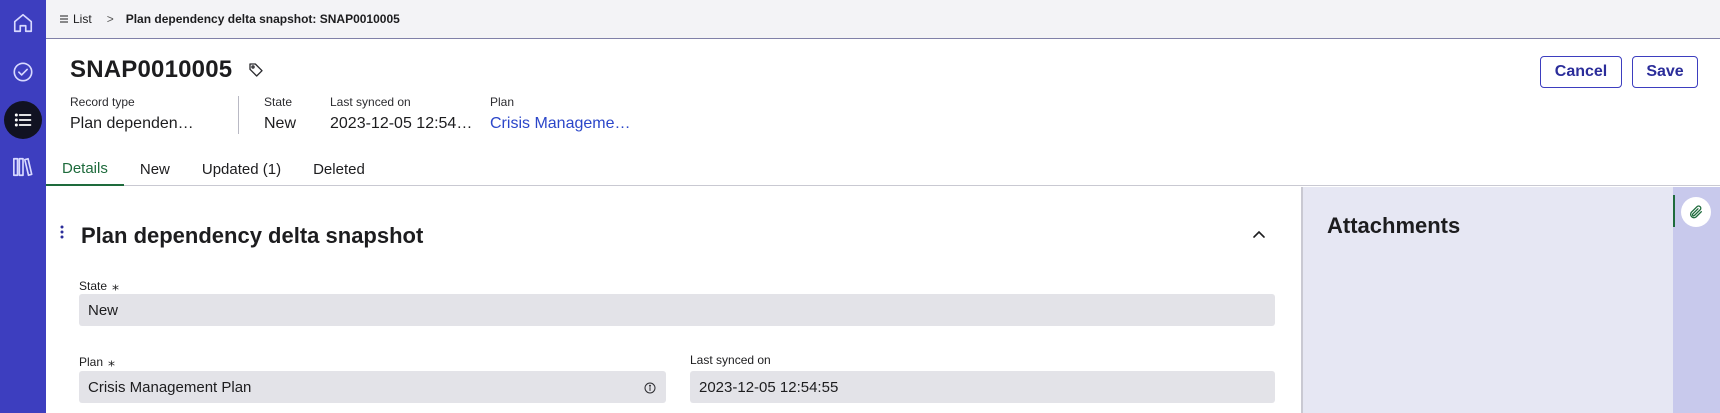  What do you see at coordinates (62, 234) in the screenshot?
I see `more-options-icon` at bounding box center [62, 234].